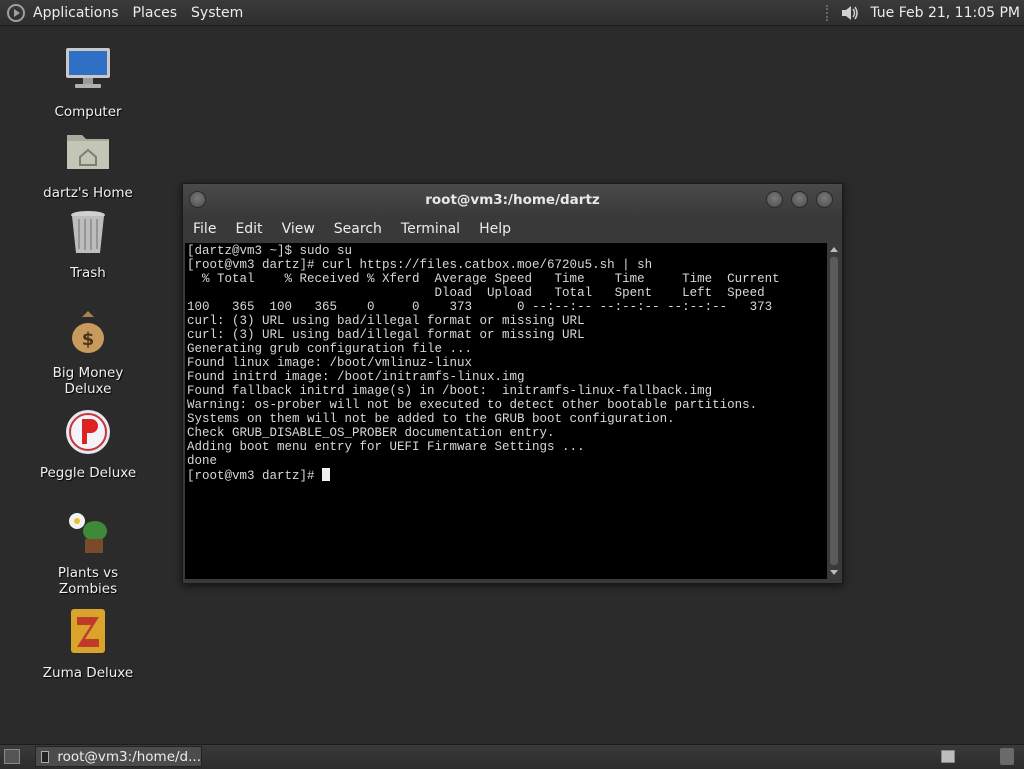 This screenshot has width=1024, height=769. I want to click on terminal-title: root@vm3:/home/dartz, so click(512, 200).